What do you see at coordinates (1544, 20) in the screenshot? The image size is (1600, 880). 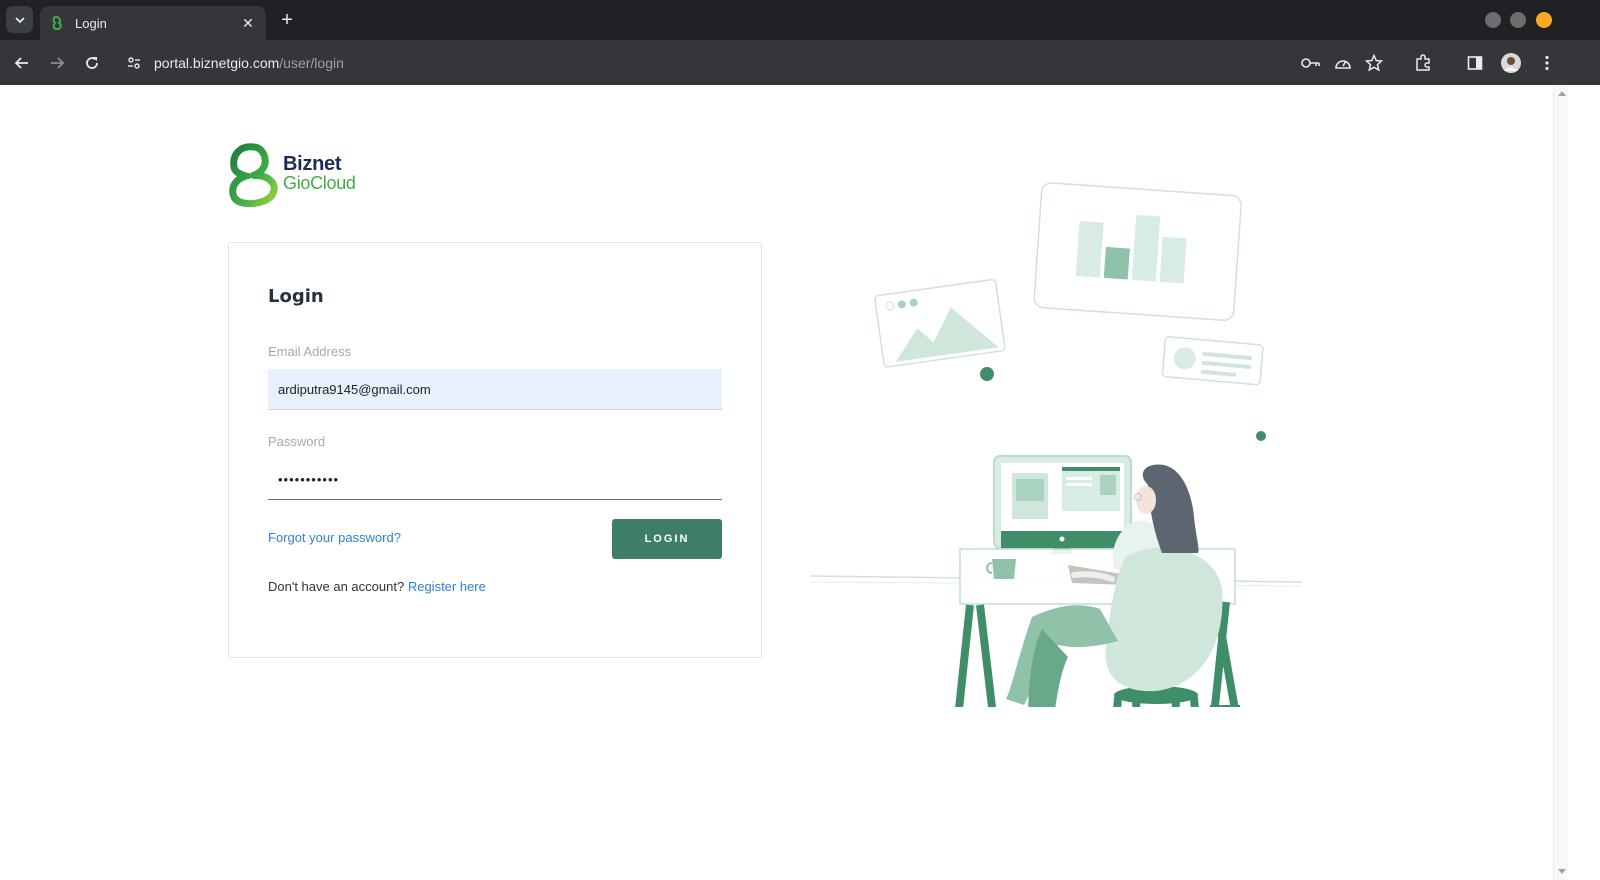 I see `close-window-button` at bounding box center [1544, 20].